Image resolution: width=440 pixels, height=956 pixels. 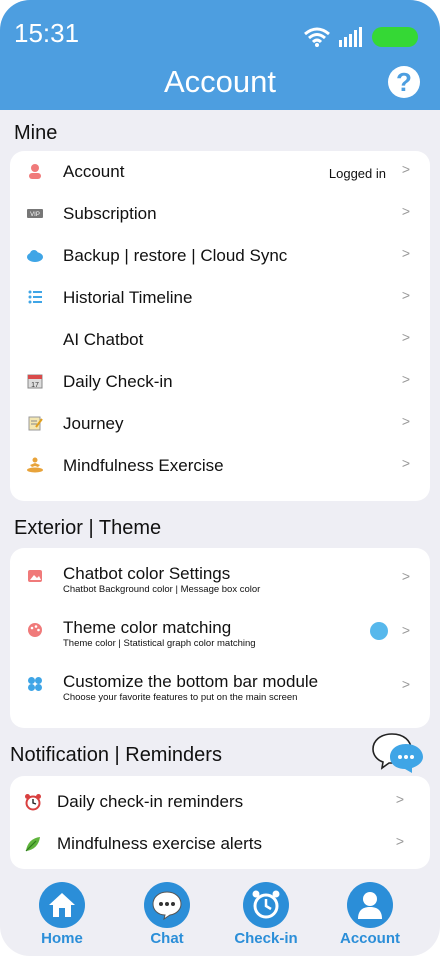 I want to click on svg-text: VIP, so click(x=35, y=215).